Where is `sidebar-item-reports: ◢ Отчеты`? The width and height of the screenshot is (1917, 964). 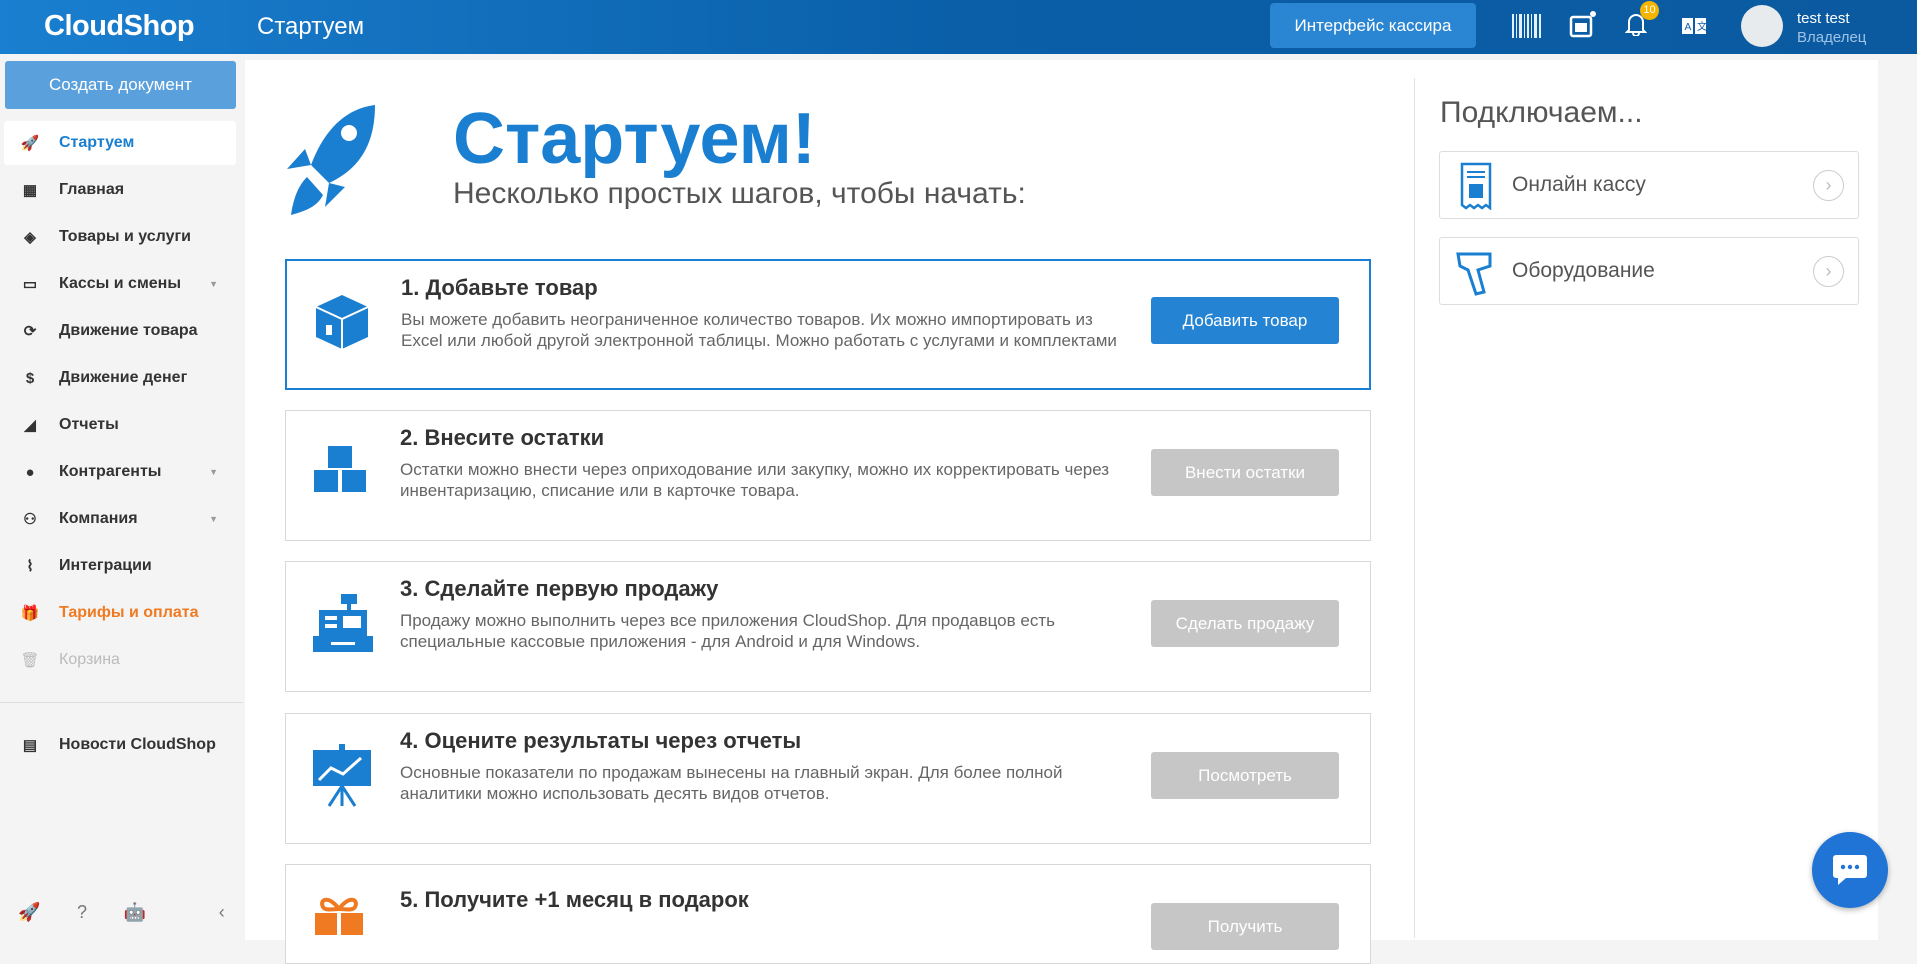 sidebar-item-reports: ◢ Отчеты is located at coordinates (120, 425).